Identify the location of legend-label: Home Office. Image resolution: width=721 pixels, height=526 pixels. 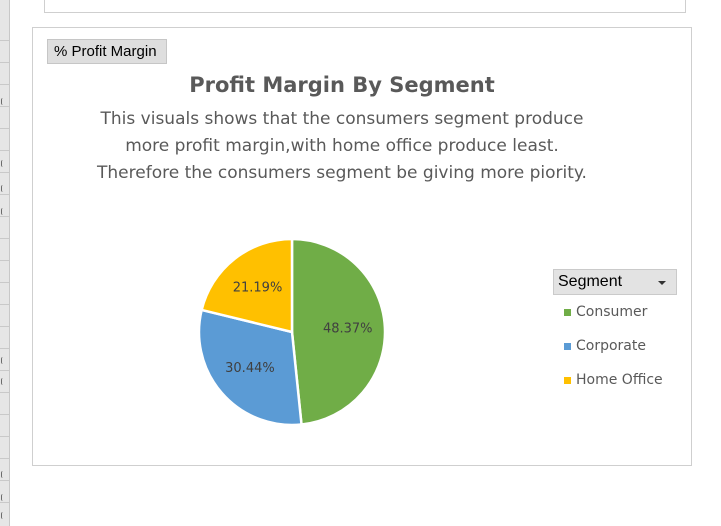
(619, 380).